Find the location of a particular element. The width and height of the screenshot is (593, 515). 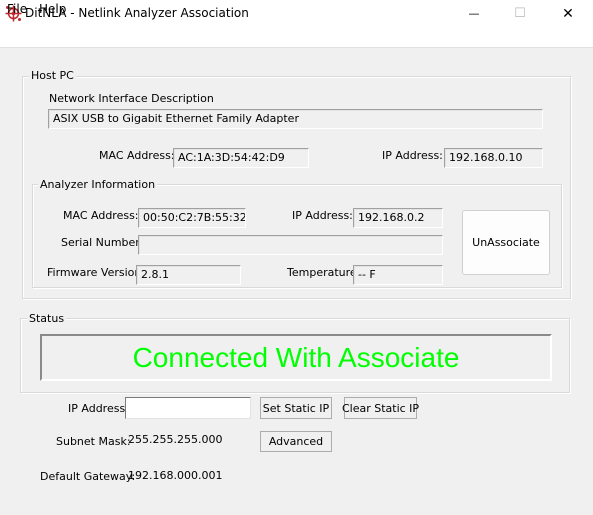

minimize-button: — is located at coordinates (474, 13).